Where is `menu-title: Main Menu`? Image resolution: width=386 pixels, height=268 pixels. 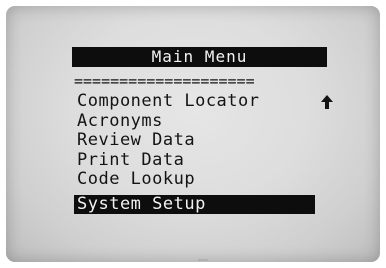 menu-title: Main Menu is located at coordinates (199, 57).